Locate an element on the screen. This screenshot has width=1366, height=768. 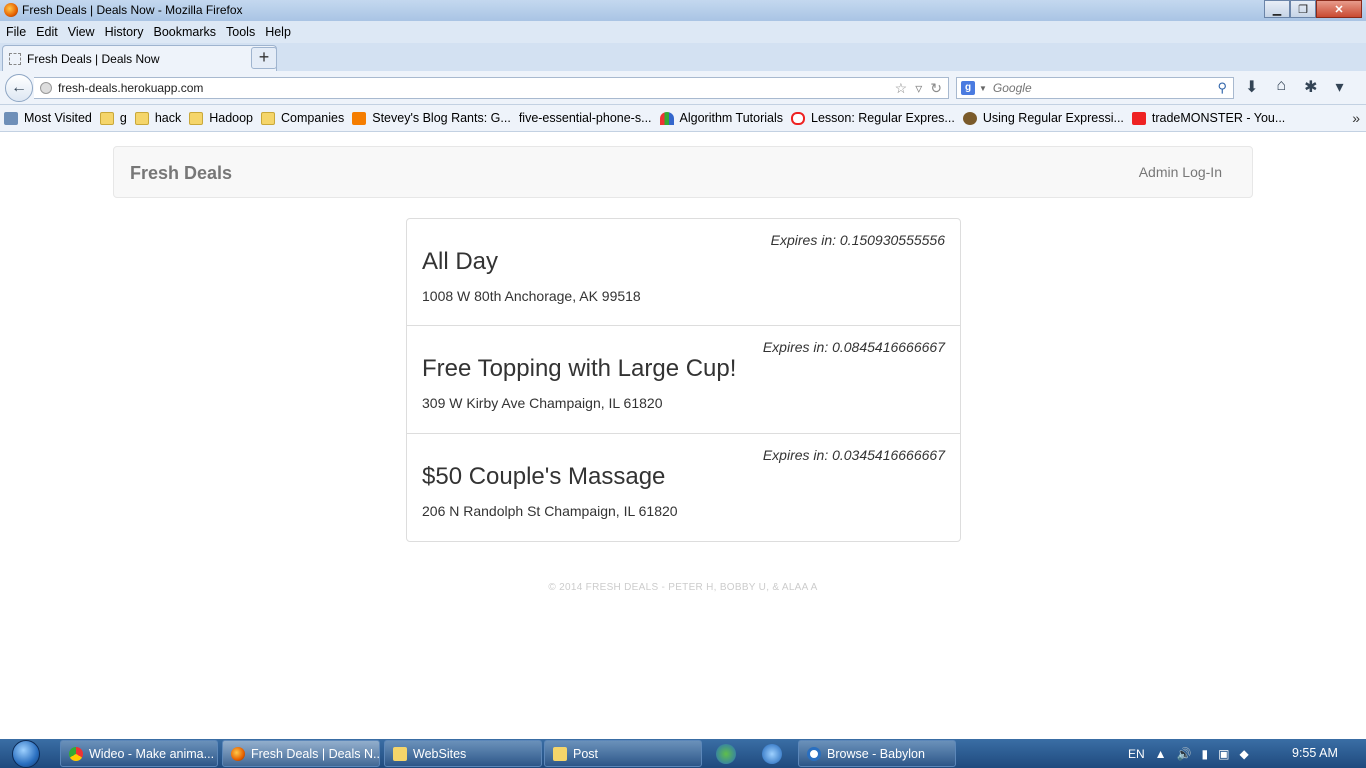
bookmark-folder-companies: Companies is located at coordinates (302, 118).